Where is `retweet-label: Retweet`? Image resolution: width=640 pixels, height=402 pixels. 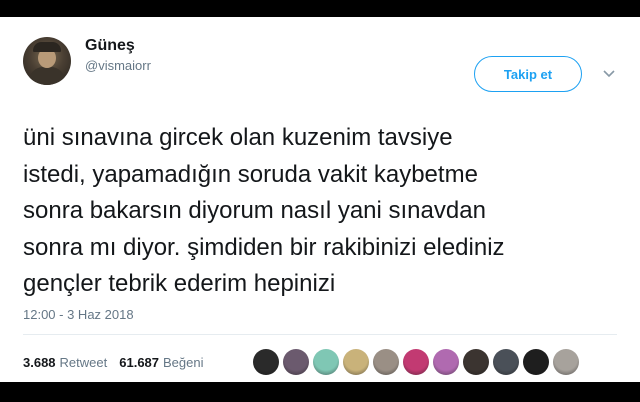 retweet-label: Retweet is located at coordinates (84, 362).